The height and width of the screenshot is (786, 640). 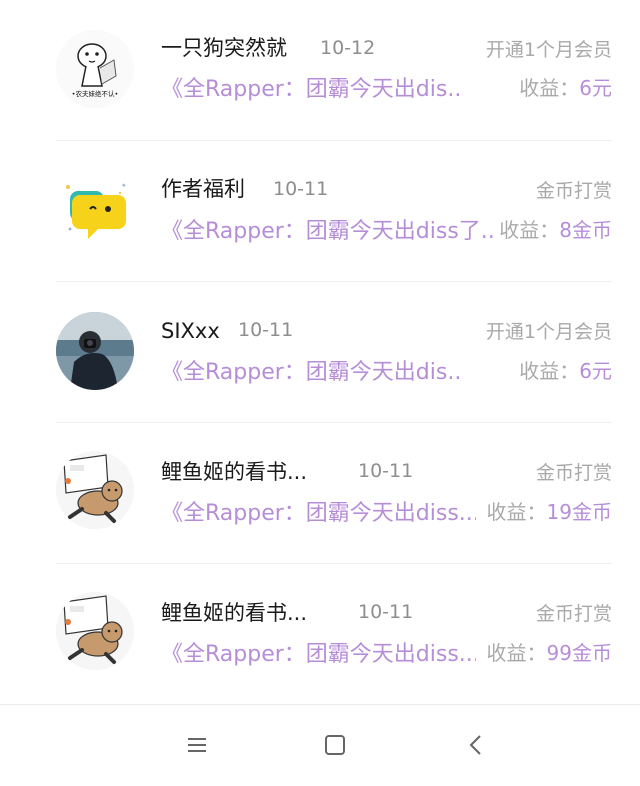 I want to click on user-name: SIXxx, so click(x=190, y=331).